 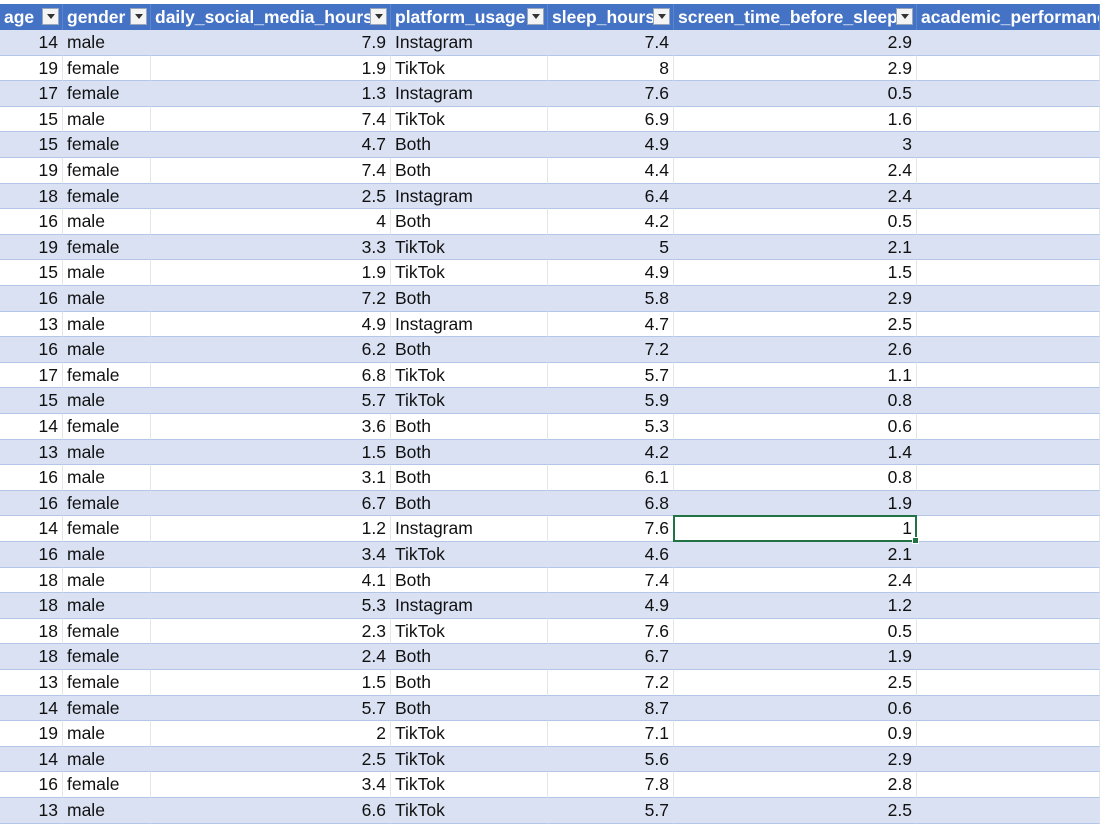 I want to click on daily-social-media-hours-cell: 4, so click(x=271, y=222).